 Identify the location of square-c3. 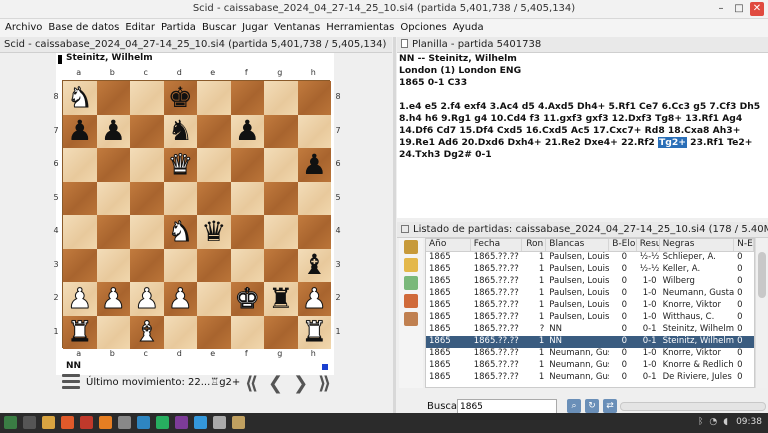
(147, 265).